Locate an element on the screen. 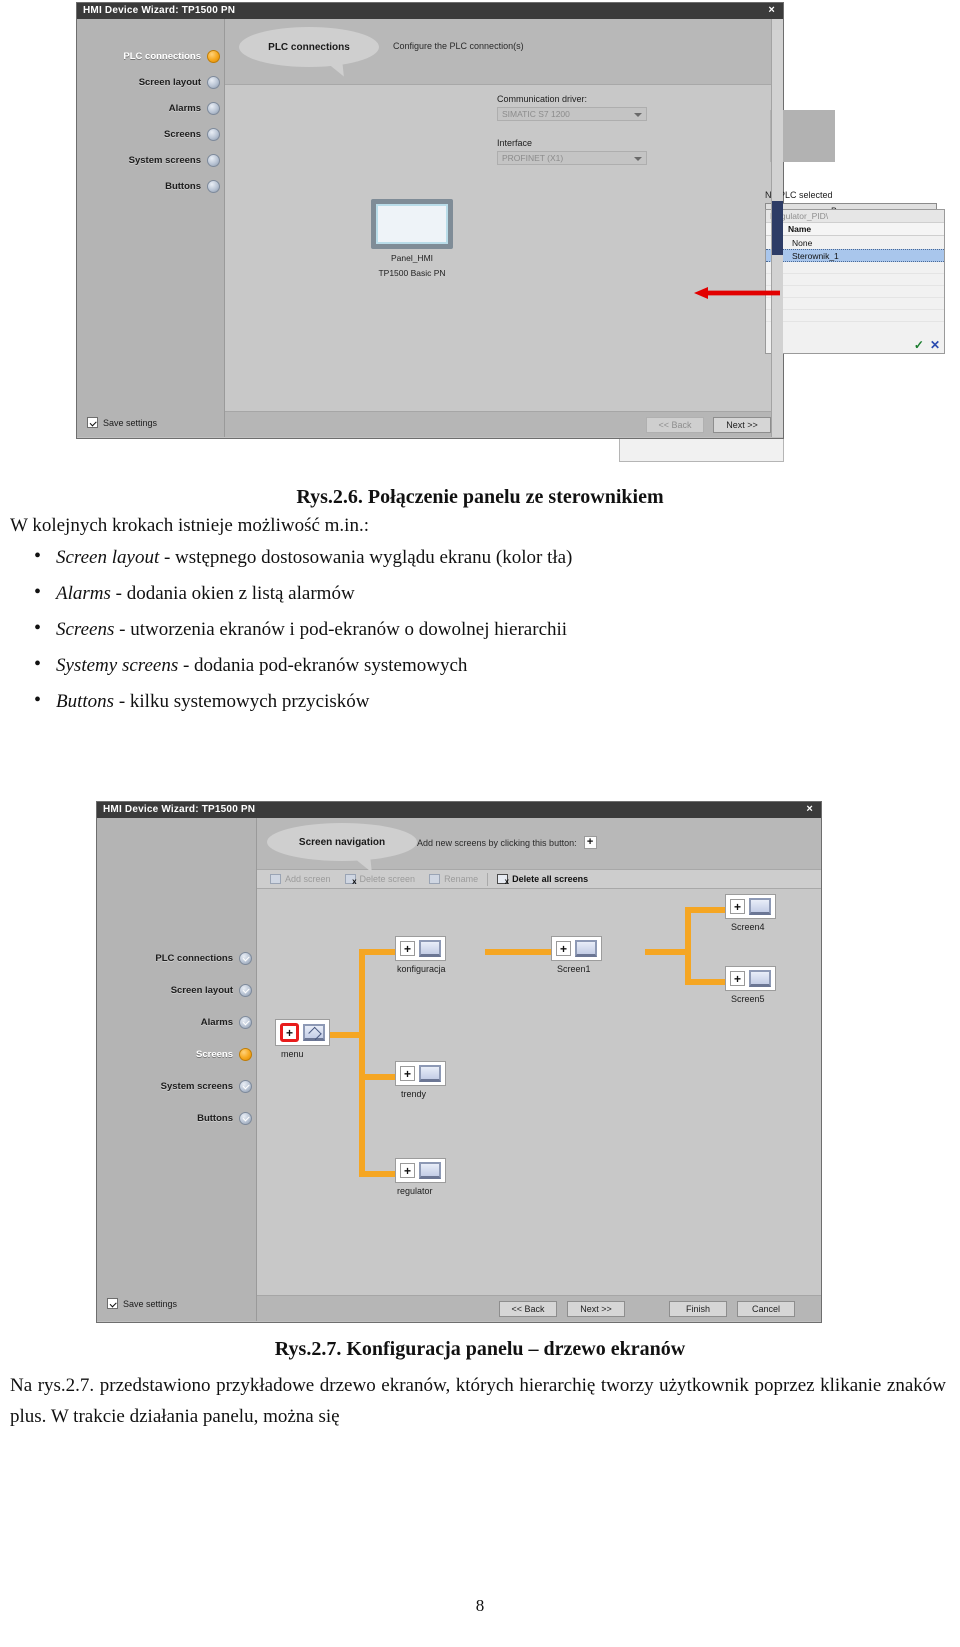 This screenshot has height=1647, width=960. tree-node-label: Screen4 is located at coordinates (748, 927).